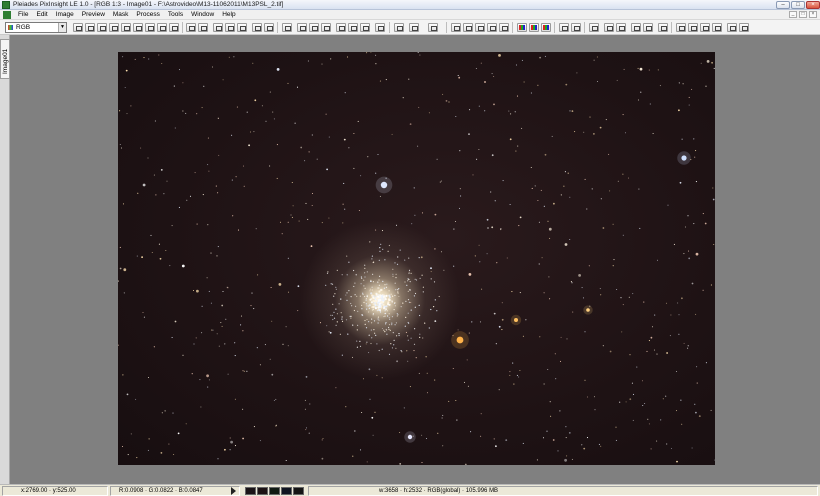  I want to click on console-button, so click(744, 27).